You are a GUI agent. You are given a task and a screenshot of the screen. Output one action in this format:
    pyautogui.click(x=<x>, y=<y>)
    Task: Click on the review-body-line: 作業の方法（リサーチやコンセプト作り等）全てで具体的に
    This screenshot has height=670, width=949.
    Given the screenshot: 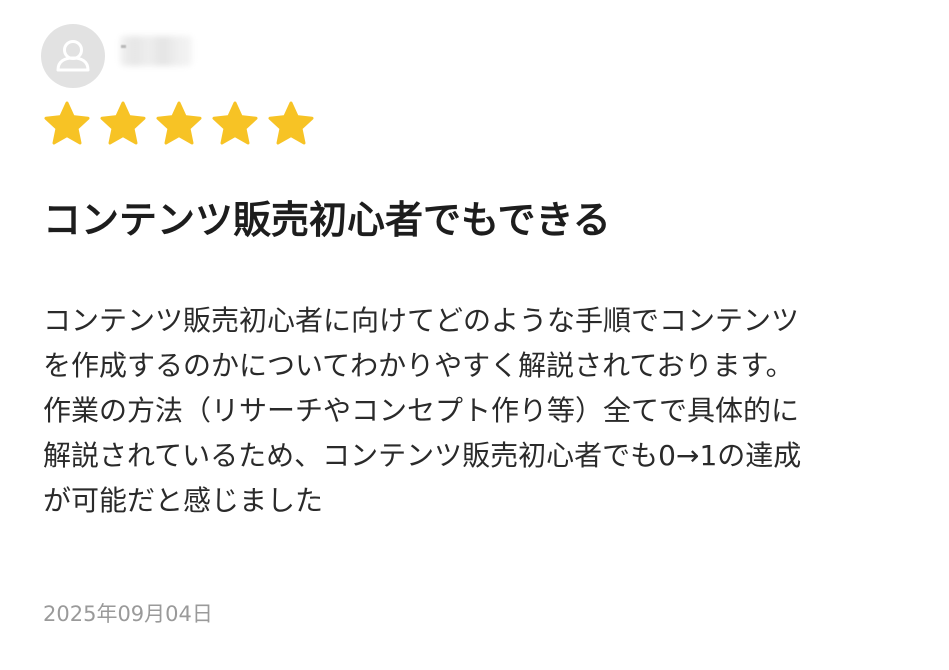 What is the action you would take?
    pyautogui.click(x=421, y=410)
    